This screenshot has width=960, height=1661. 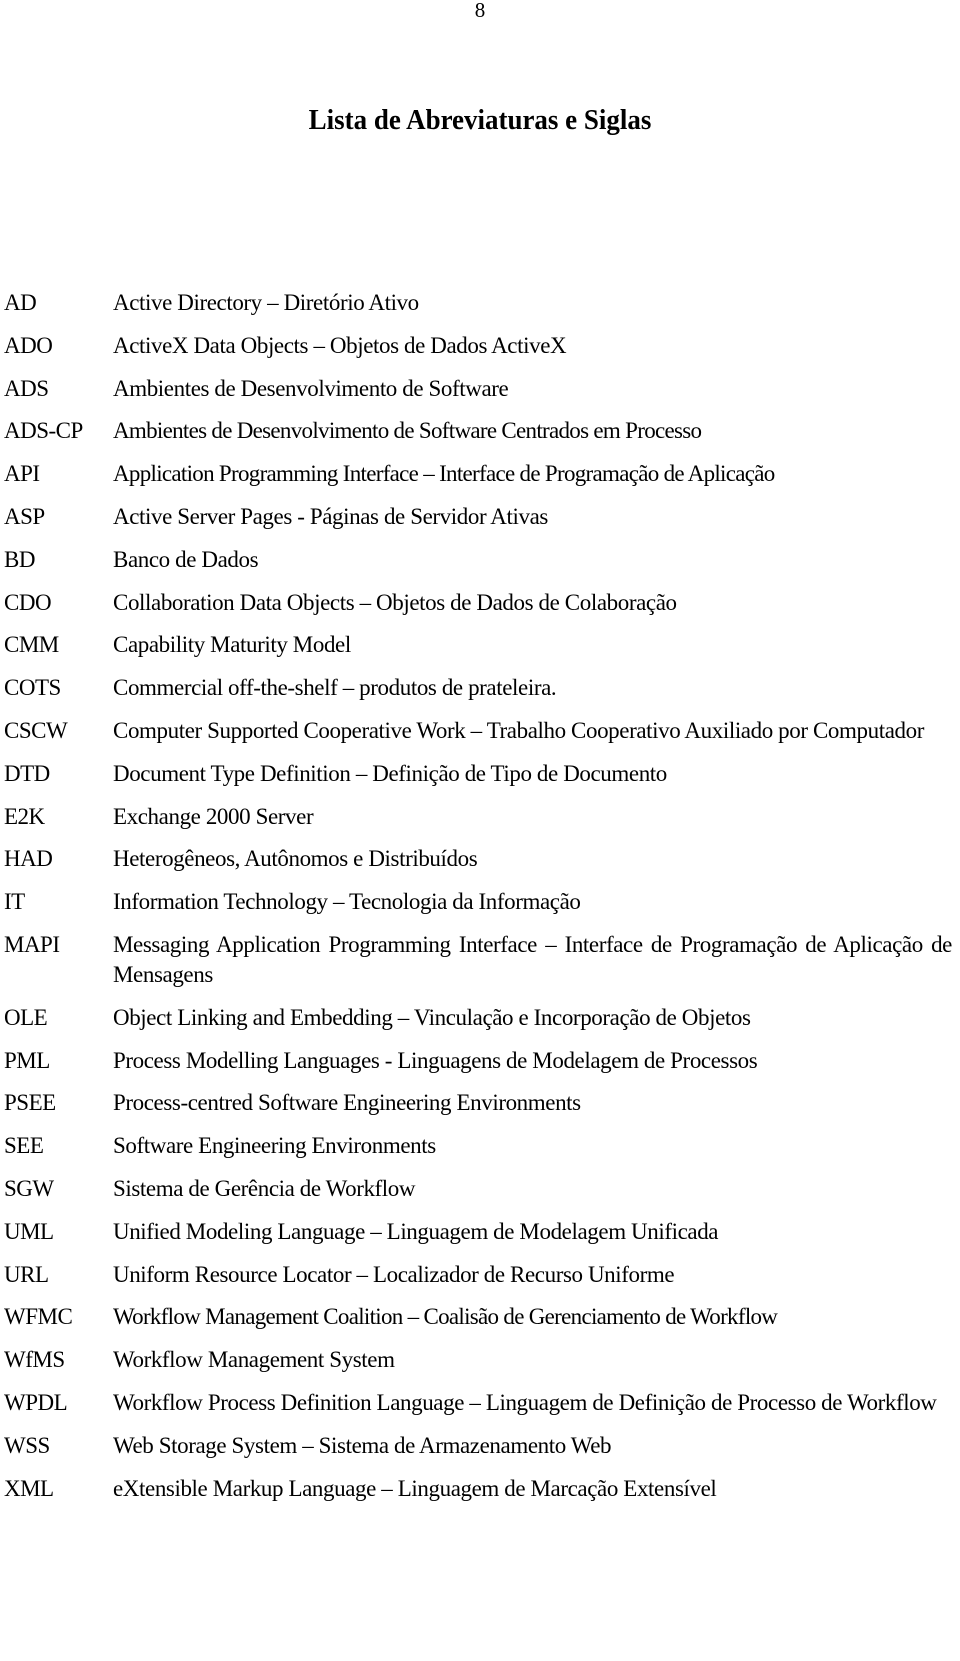 What do you see at coordinates (26, 1274) in the screenshot?
I see `abbreviation-term: URL` at bounding box center [26, 1274].